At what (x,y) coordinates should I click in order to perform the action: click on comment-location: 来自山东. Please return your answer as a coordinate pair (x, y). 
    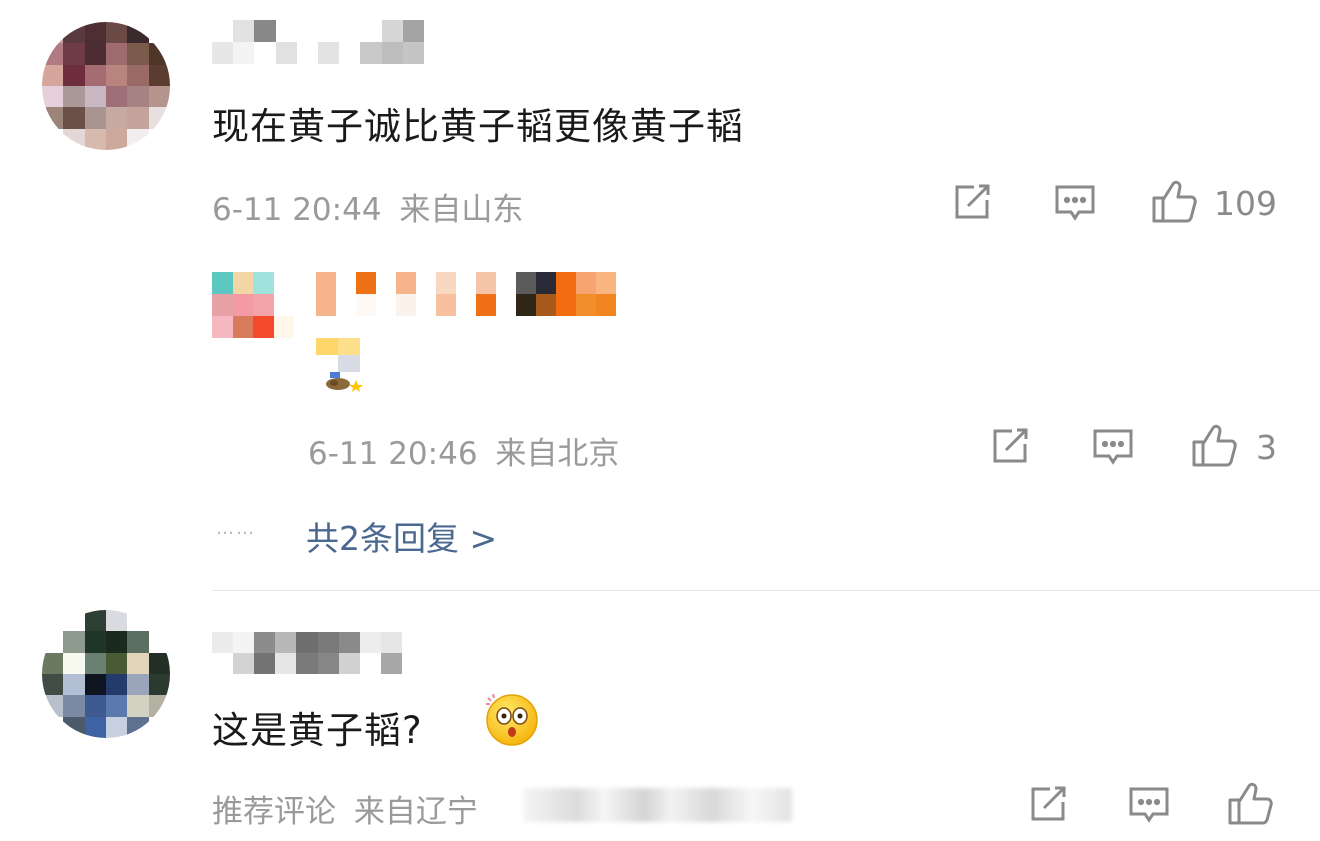
    Looking at the image, I should click on (461, 210).